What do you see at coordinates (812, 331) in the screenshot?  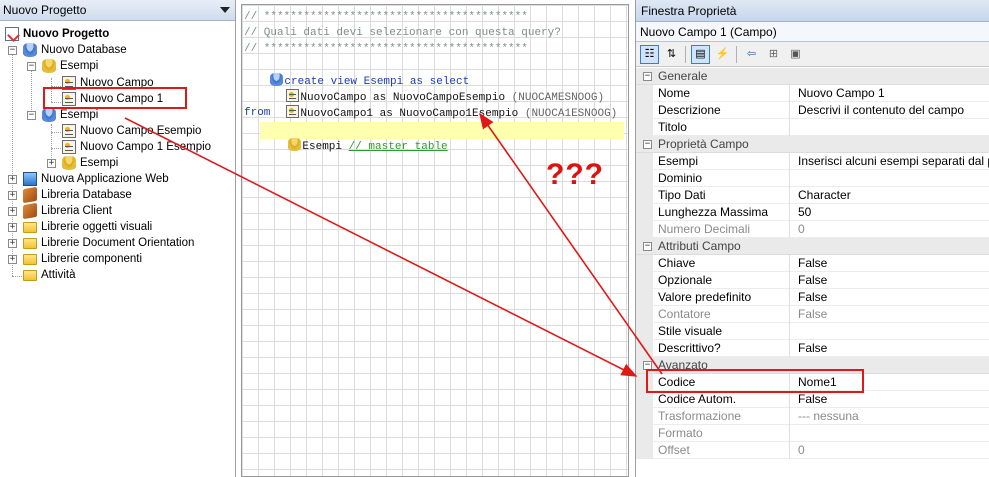 I see `property-row: Stile visuale` at bounding box center [812, 331].